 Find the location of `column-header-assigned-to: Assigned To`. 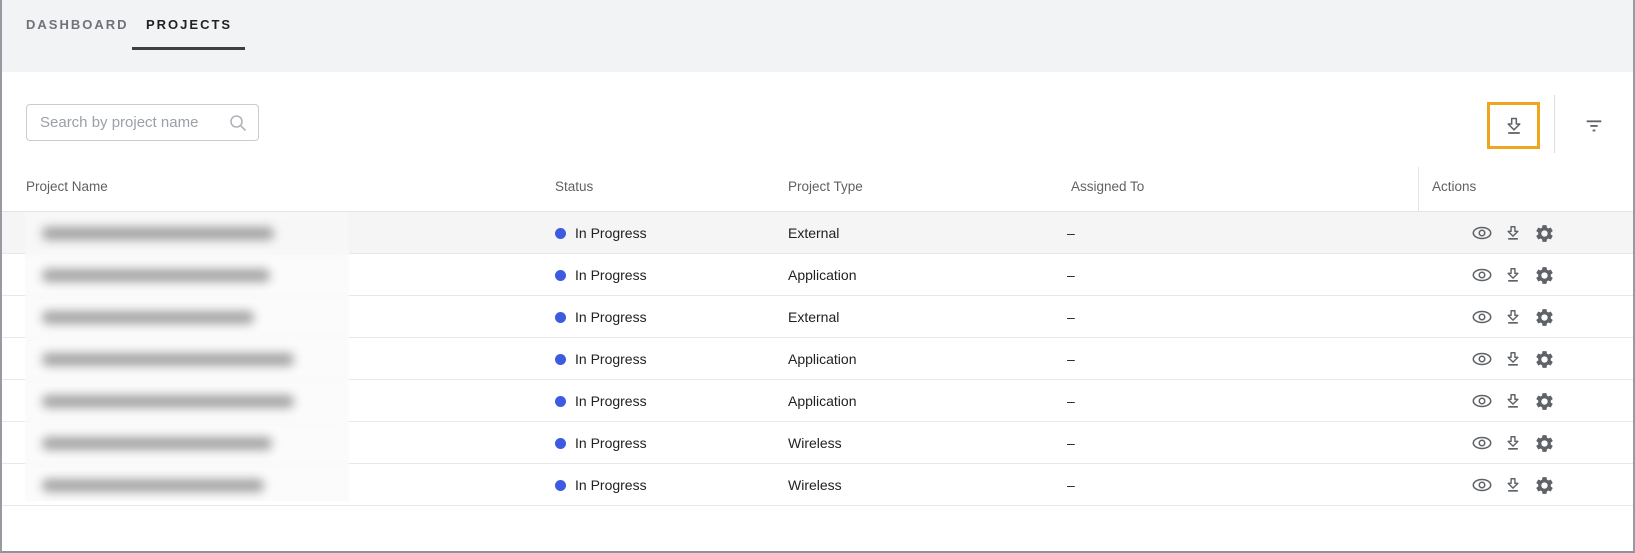

column-header-assigned-to: Assigned To is located at coordinates (1108, 186).